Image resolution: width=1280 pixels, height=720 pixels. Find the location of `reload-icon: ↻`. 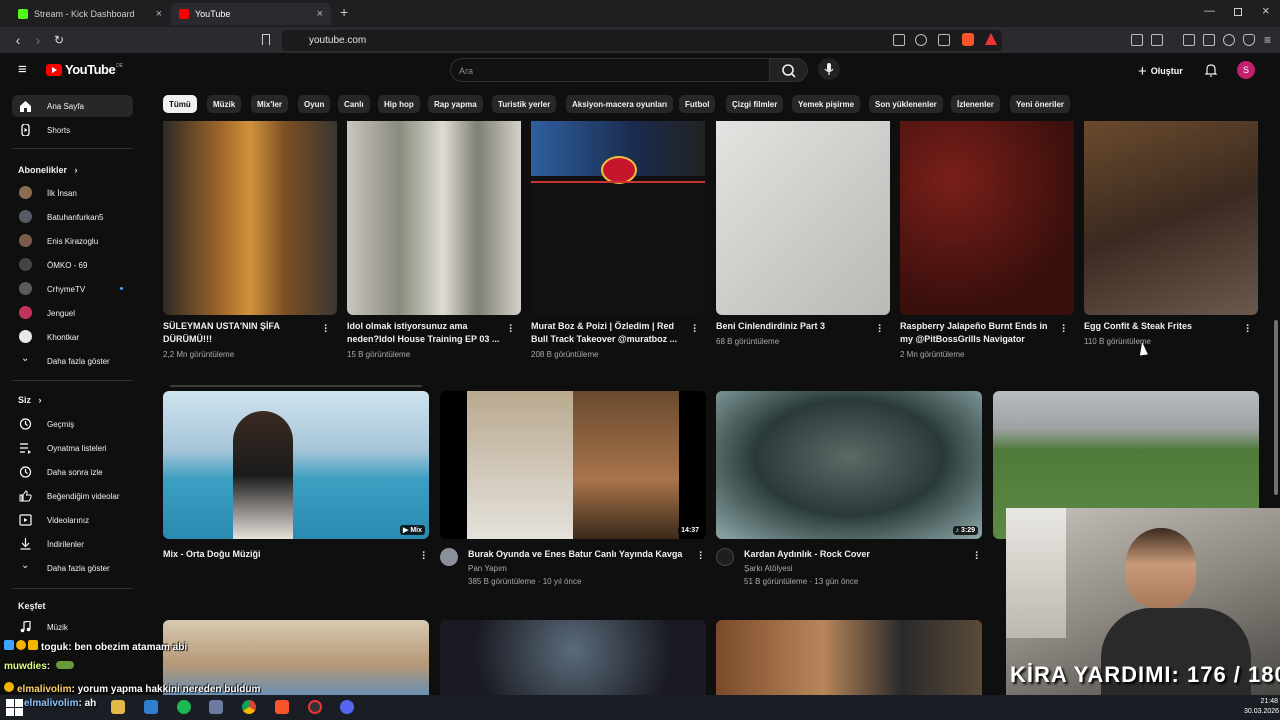

reload-icon: ↻ is located at coordinates (59, 40).